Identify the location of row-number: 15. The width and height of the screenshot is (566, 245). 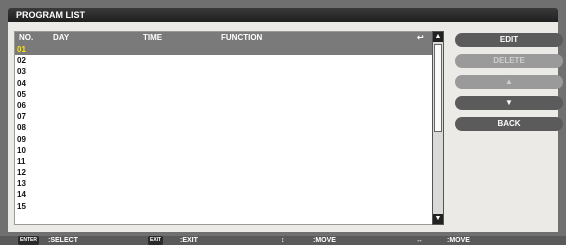
(21, 206).